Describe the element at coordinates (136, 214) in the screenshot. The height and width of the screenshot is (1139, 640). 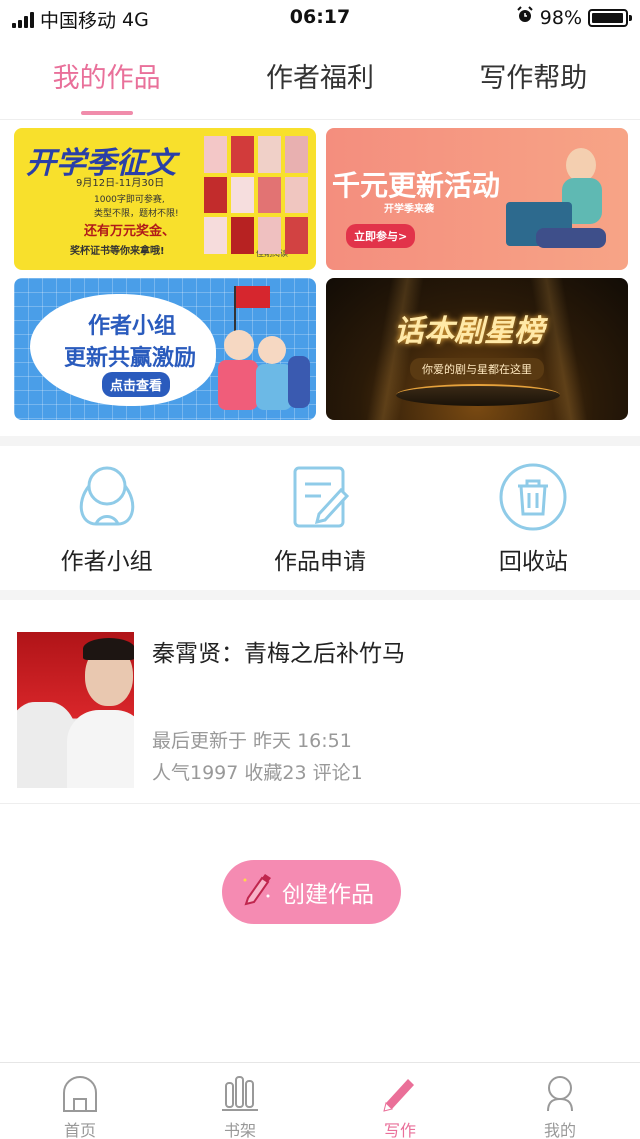
I see `banner-line: 类型不限，题材不限!` at that location.